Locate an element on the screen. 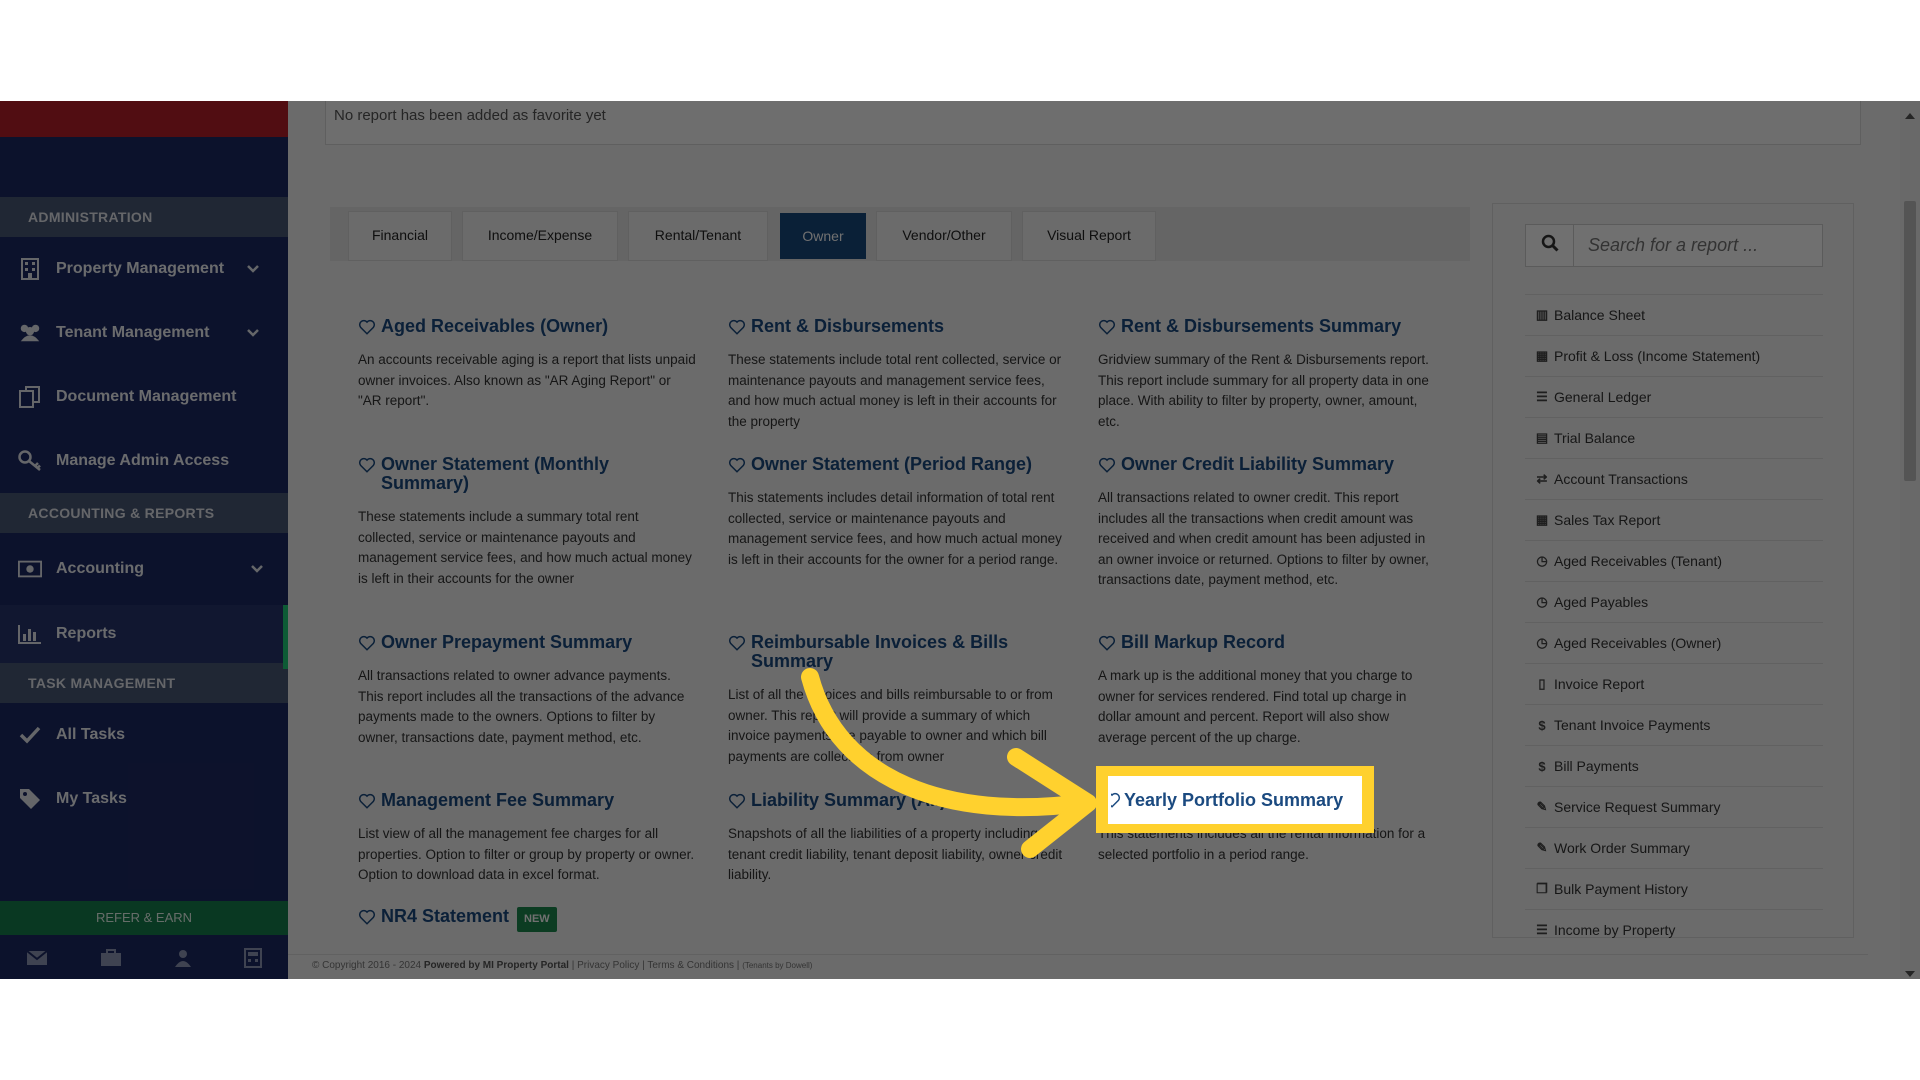  report-link: Owner Prepayment Summary is located at coordinates (528, 642).